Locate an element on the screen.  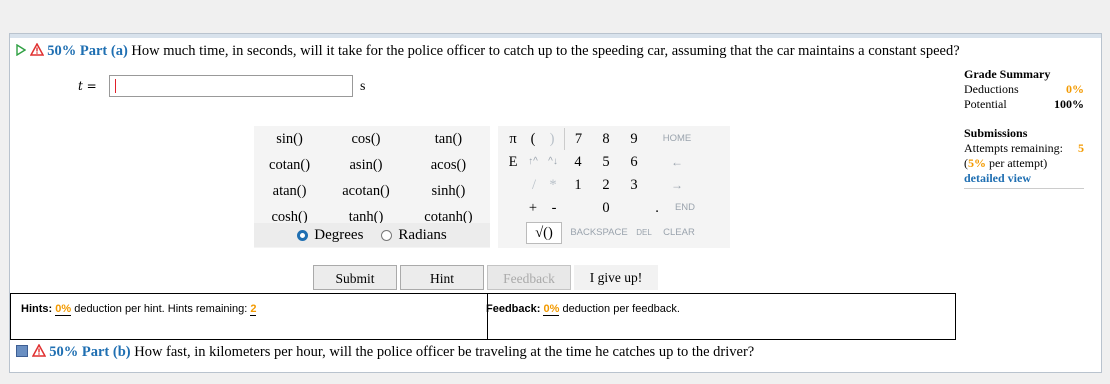
key-end: END is located at coordinates (685, 208).